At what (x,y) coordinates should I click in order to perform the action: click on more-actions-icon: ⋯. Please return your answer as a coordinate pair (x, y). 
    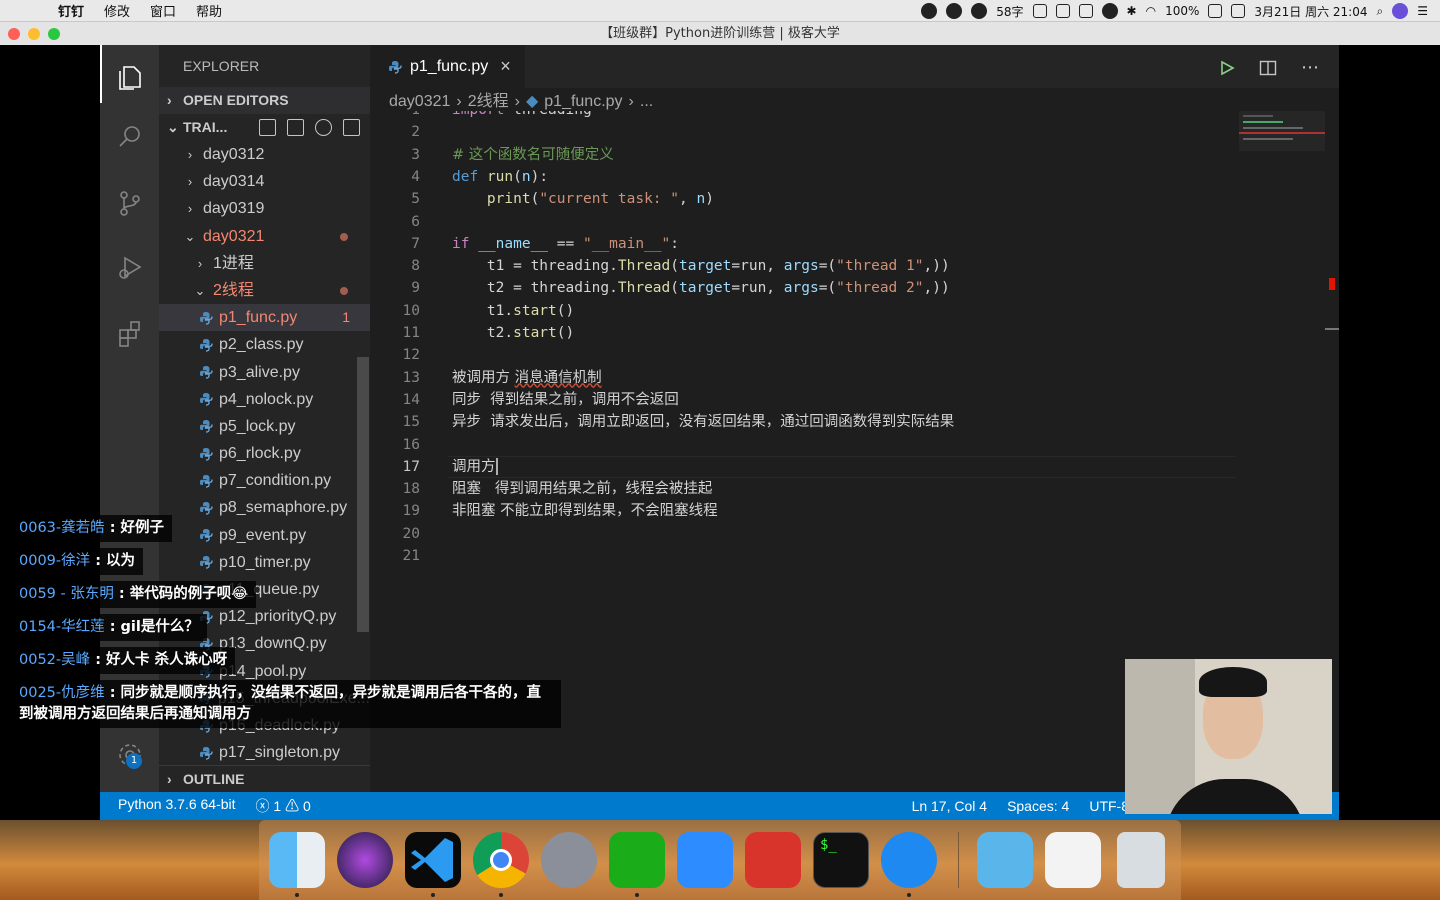
    Looking at the image, I should click on (1310, 67).